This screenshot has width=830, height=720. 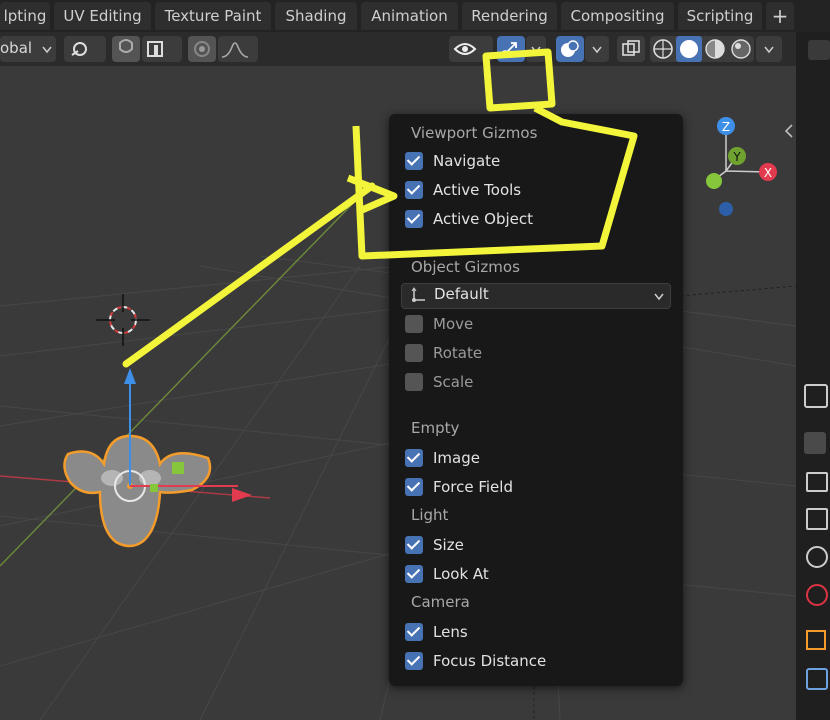 I want to click on tab-rendering: Rendering, so click(x=509, y=16).